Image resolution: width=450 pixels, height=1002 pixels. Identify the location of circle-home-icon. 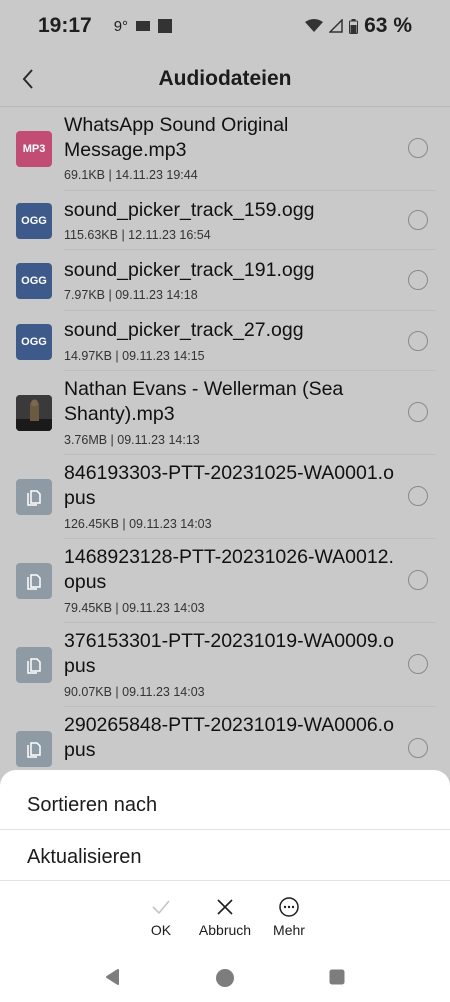
(225, 978).